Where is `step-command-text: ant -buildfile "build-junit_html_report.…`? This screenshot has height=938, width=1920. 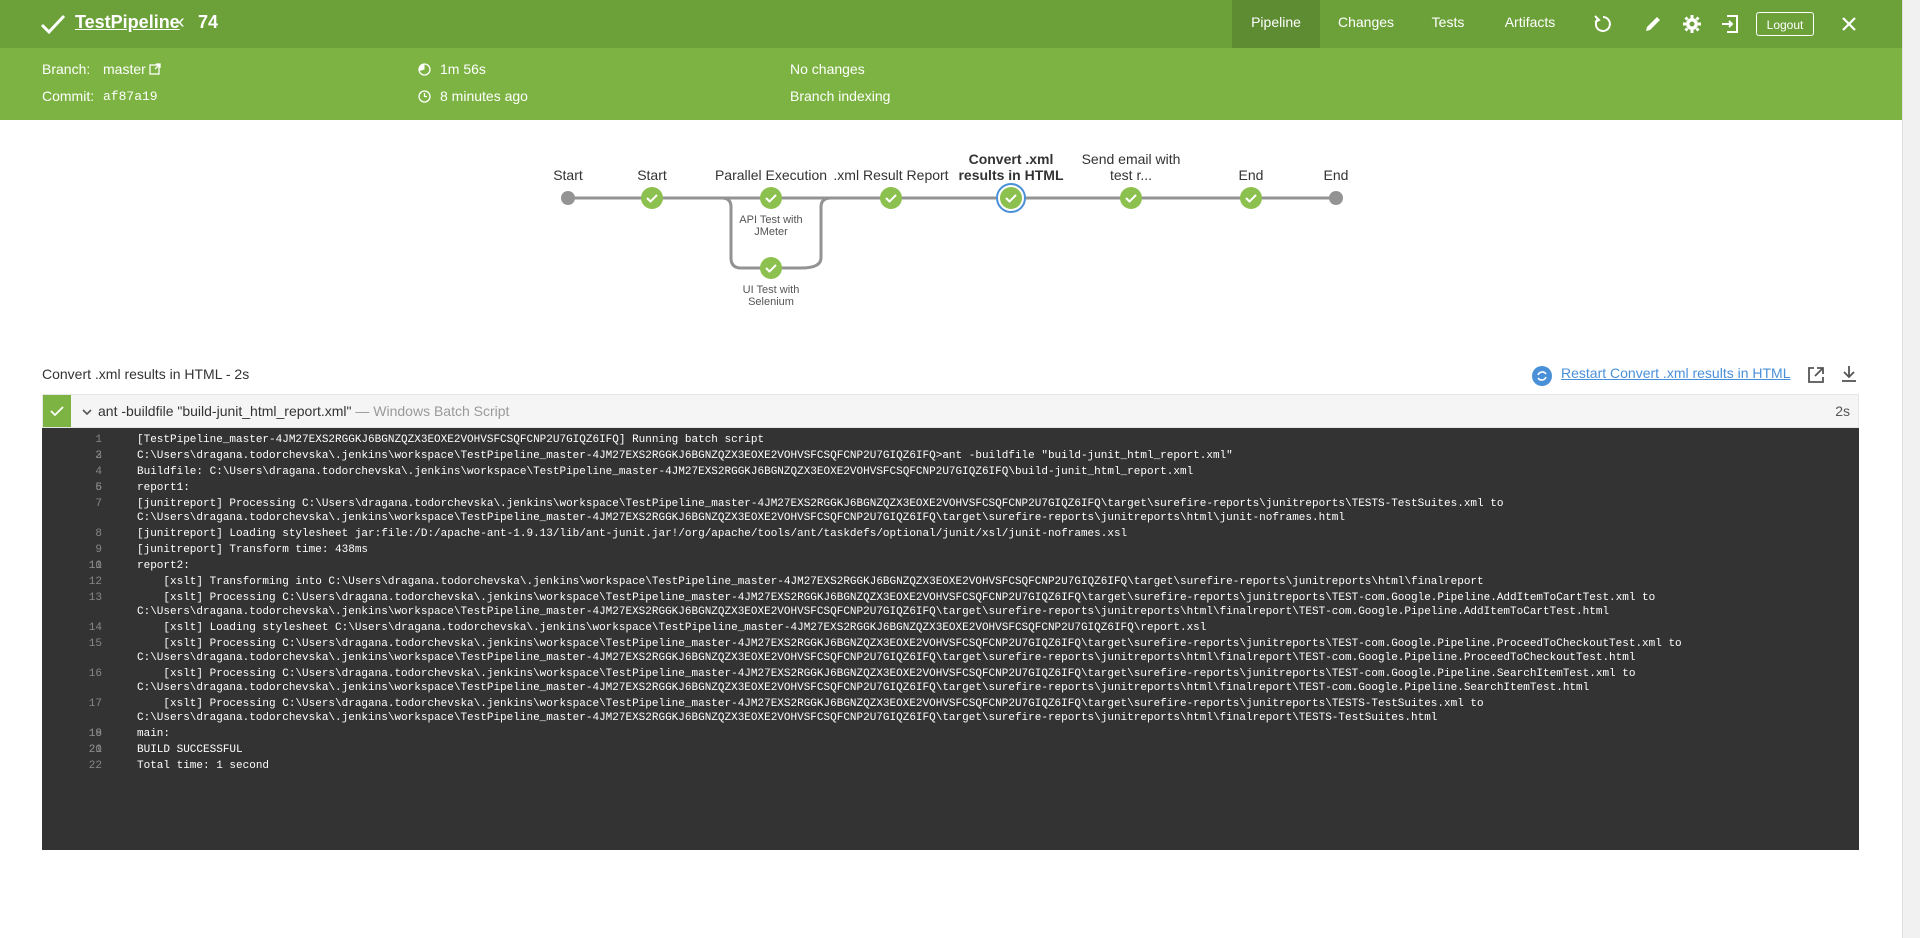 step-command-text: ant -buildfile "build-junit_html_report.… is located at coordinates (225, 411).